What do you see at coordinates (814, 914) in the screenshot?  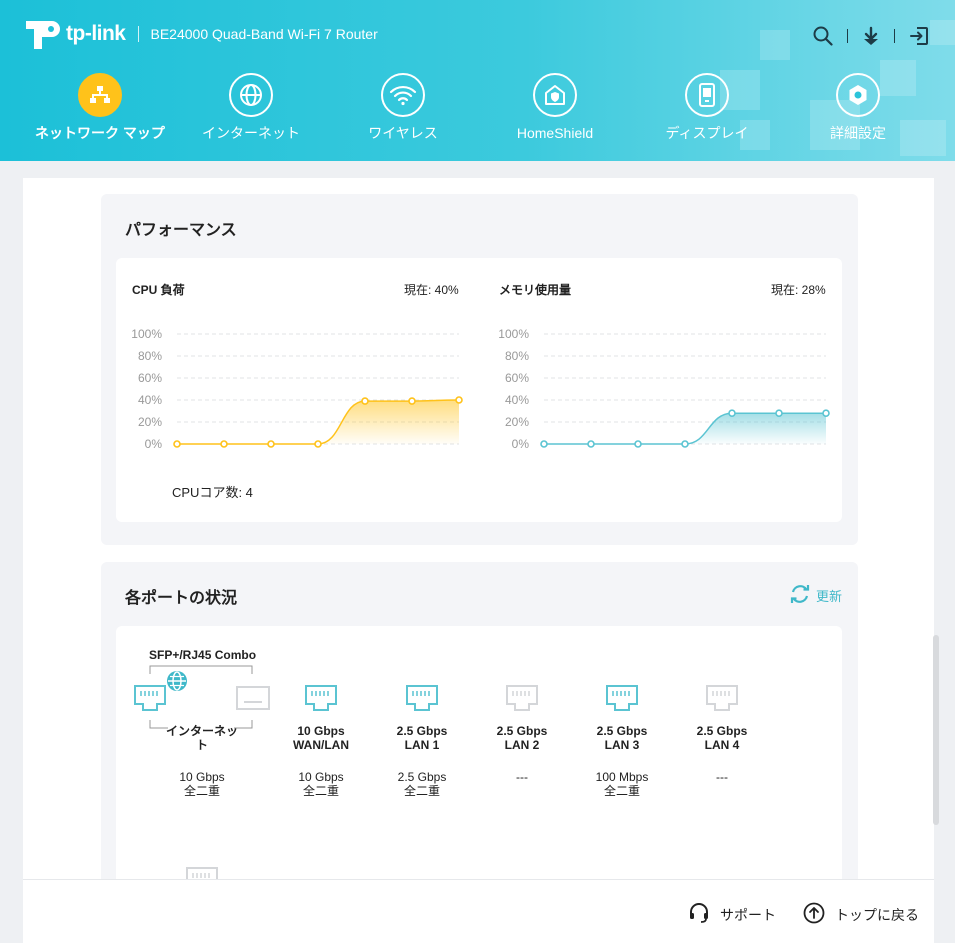 I see `arrow-up-circle-icon` at bounding box center [814, 914].